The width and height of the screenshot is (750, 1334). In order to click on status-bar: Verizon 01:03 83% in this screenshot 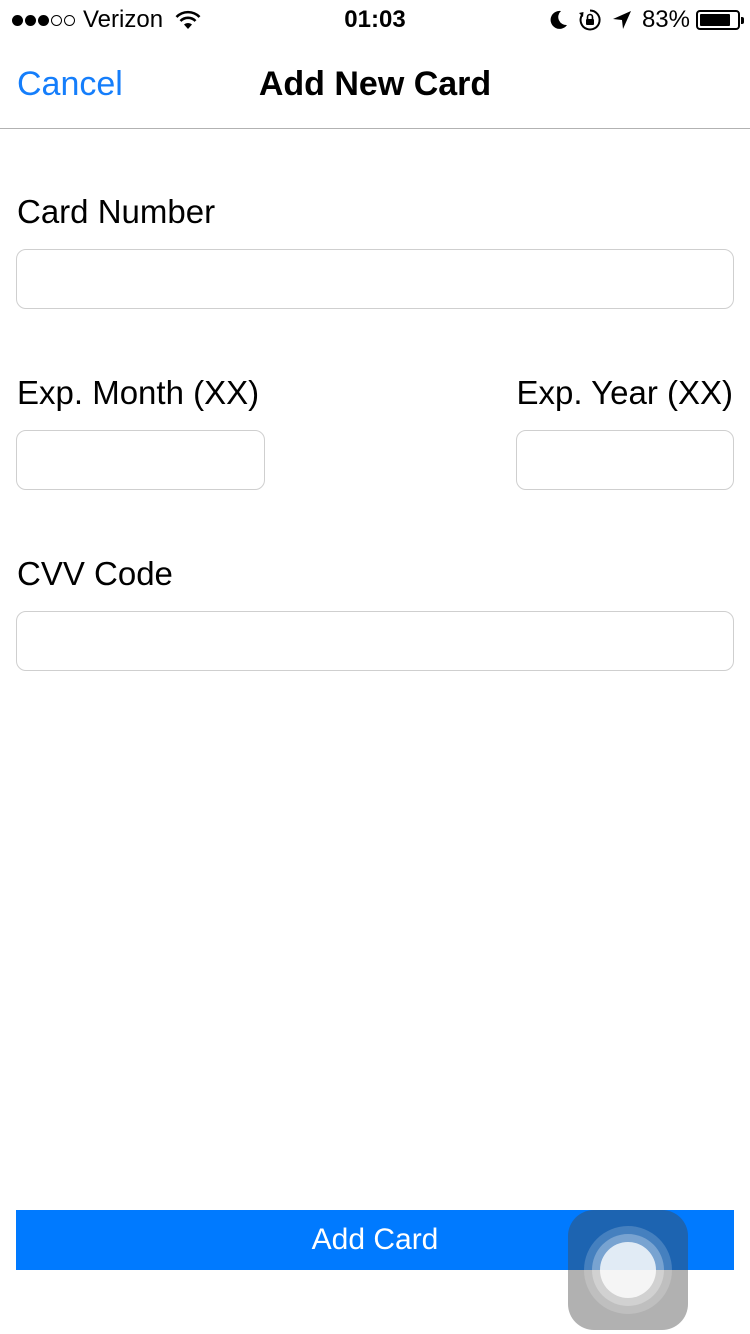, I will do `click(375, 20)`.